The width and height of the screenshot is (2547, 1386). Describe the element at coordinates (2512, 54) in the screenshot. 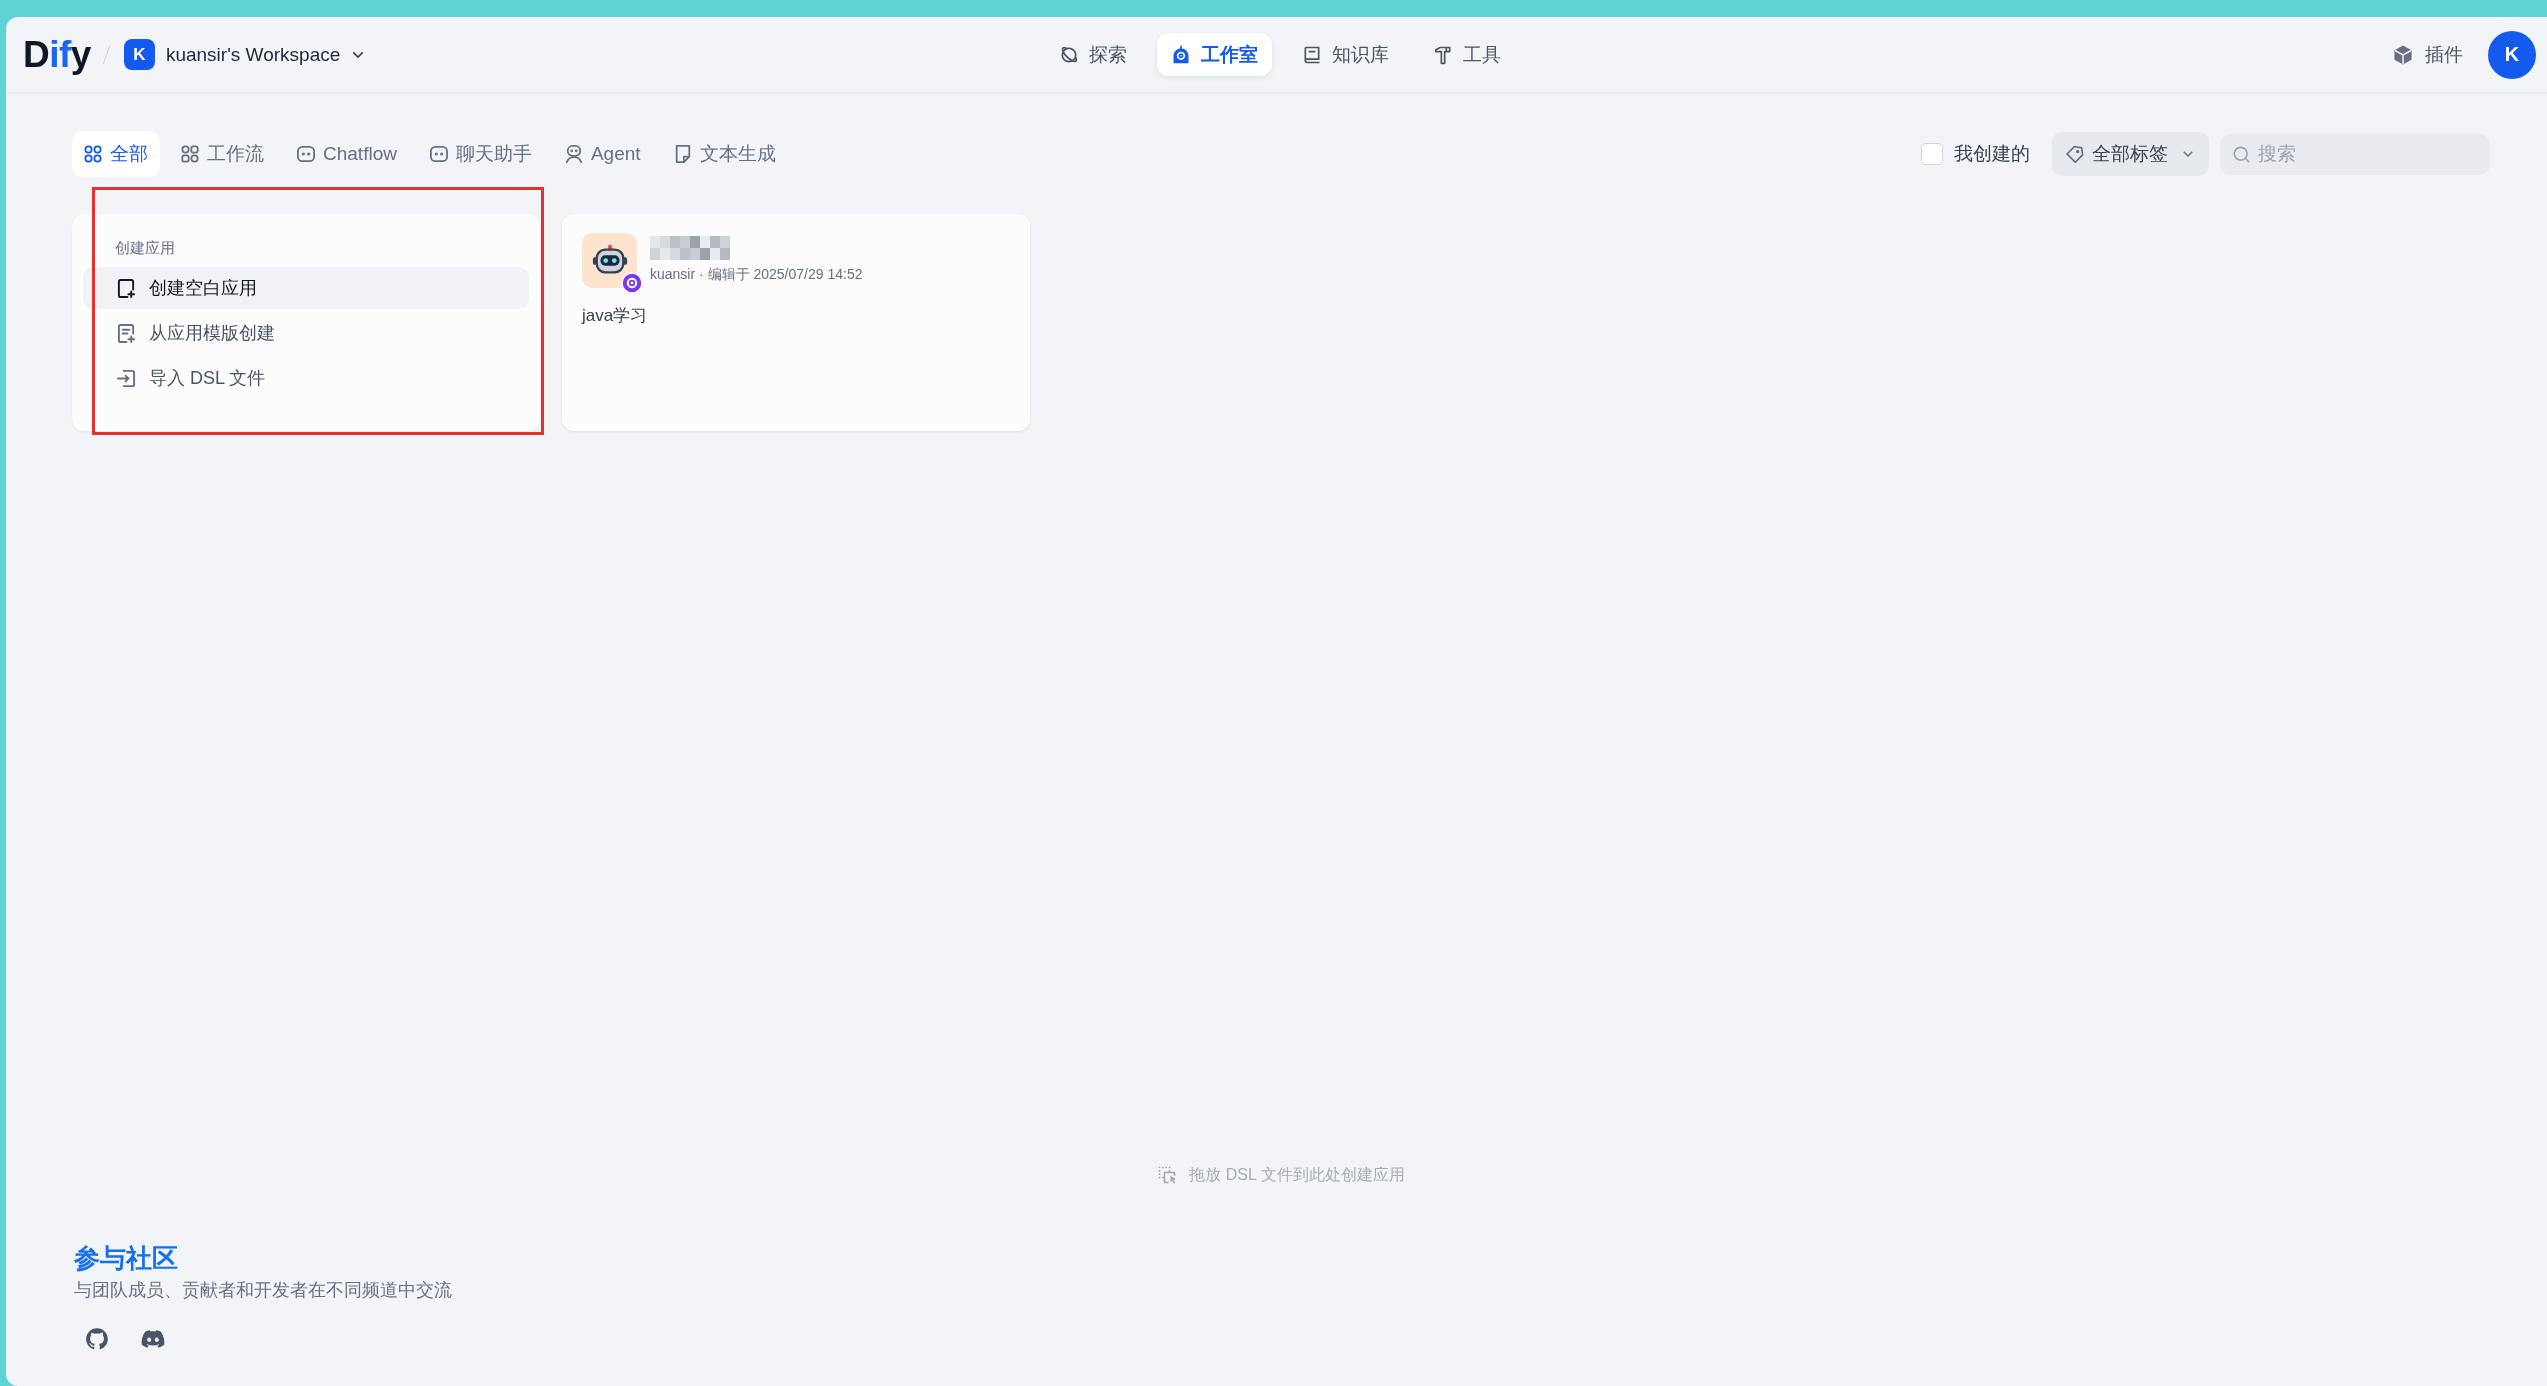

I see `user-avatar: K` at that location.